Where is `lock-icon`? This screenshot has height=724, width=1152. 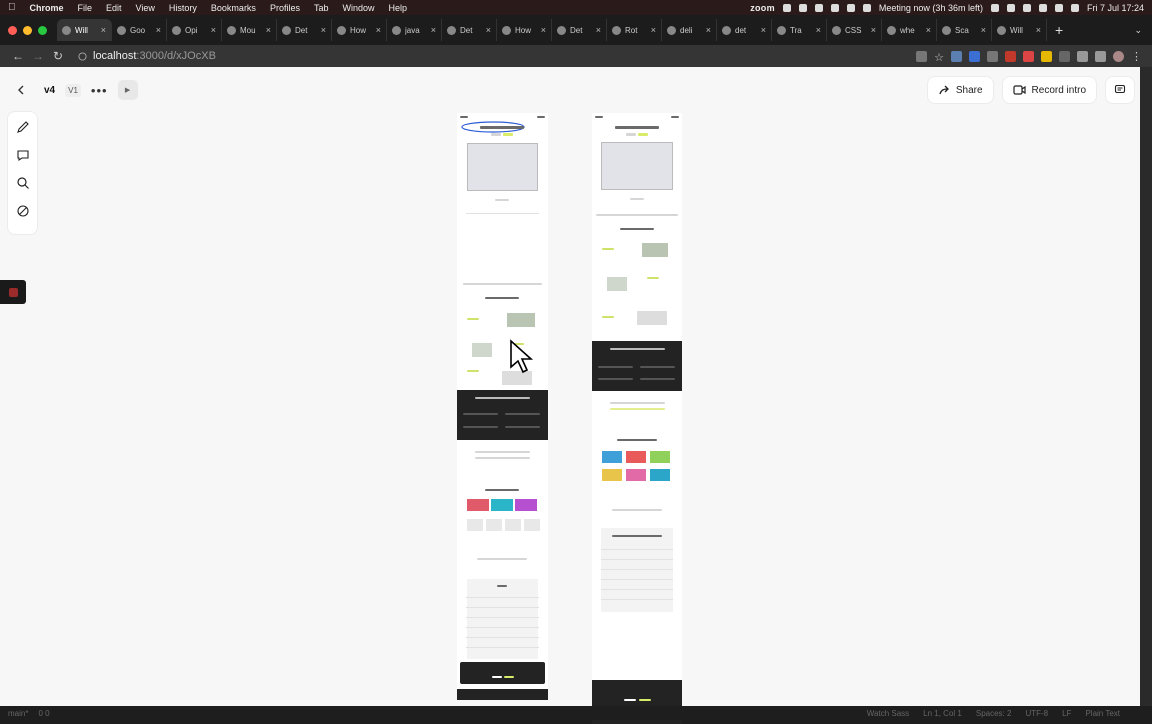
lock-icon is located at coordinates (802, 7).